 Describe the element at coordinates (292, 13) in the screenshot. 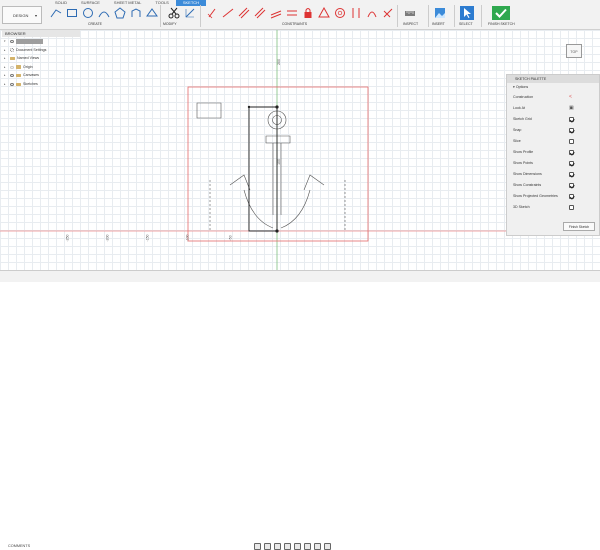

I see `equal-constraint-icon` at that location.